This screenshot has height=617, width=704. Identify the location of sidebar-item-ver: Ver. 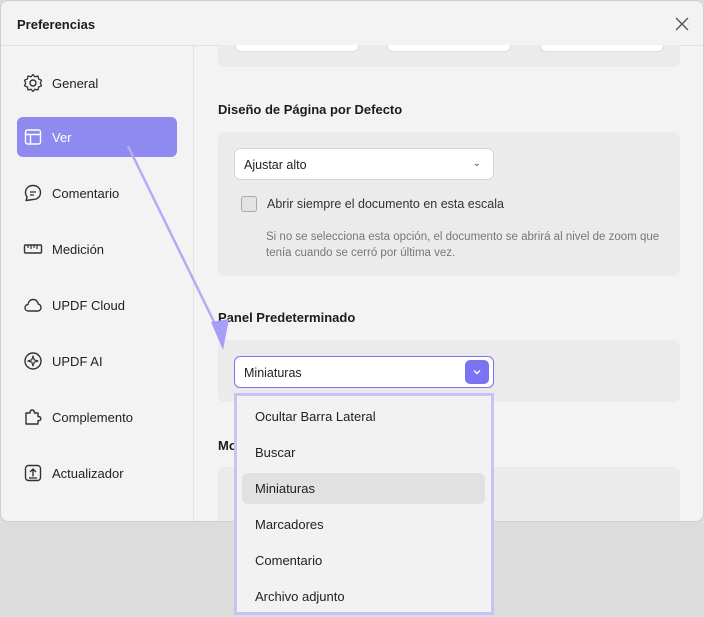
(97, 137).